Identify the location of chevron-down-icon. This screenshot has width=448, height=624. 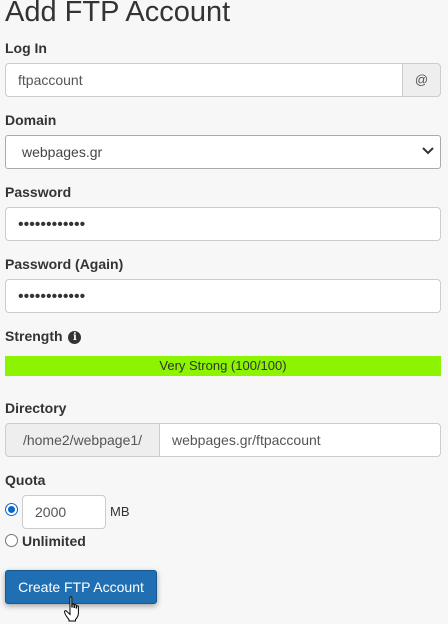
(428, 152).